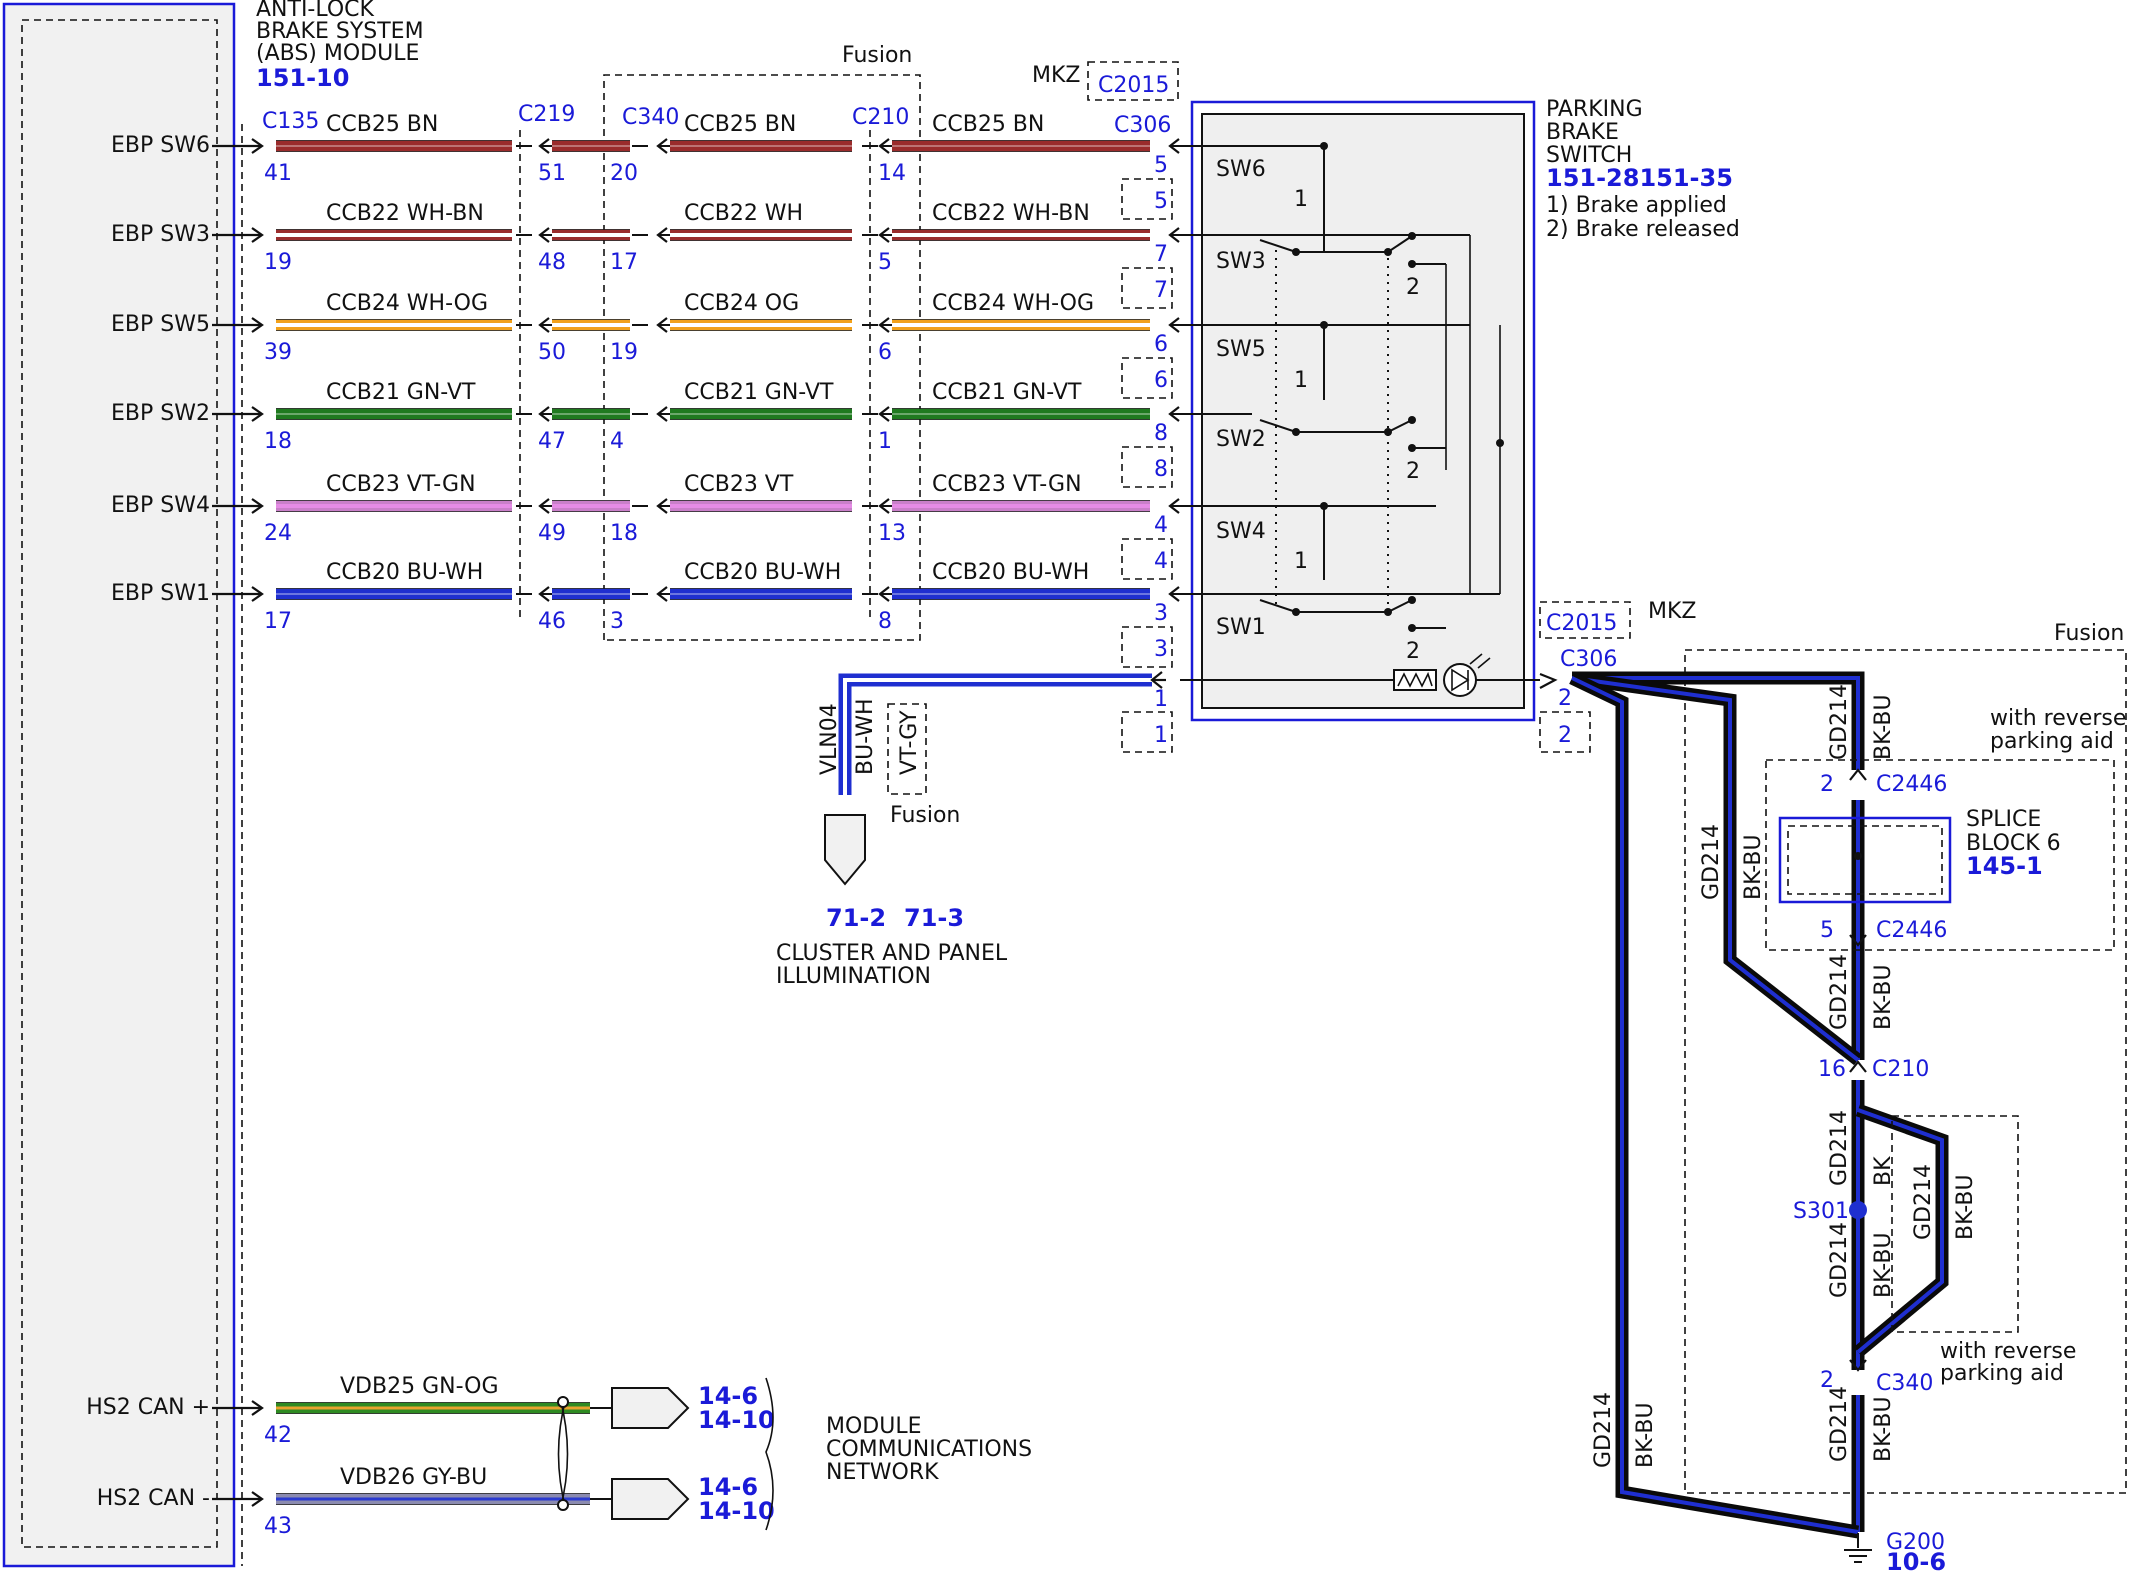 The height and width of the screenshot is (1571, 2130). What do you see at coordinates (1672, 611) in the screenshot?
I see `ground-mkz: MKZ` at bounding box center [1672, 611].